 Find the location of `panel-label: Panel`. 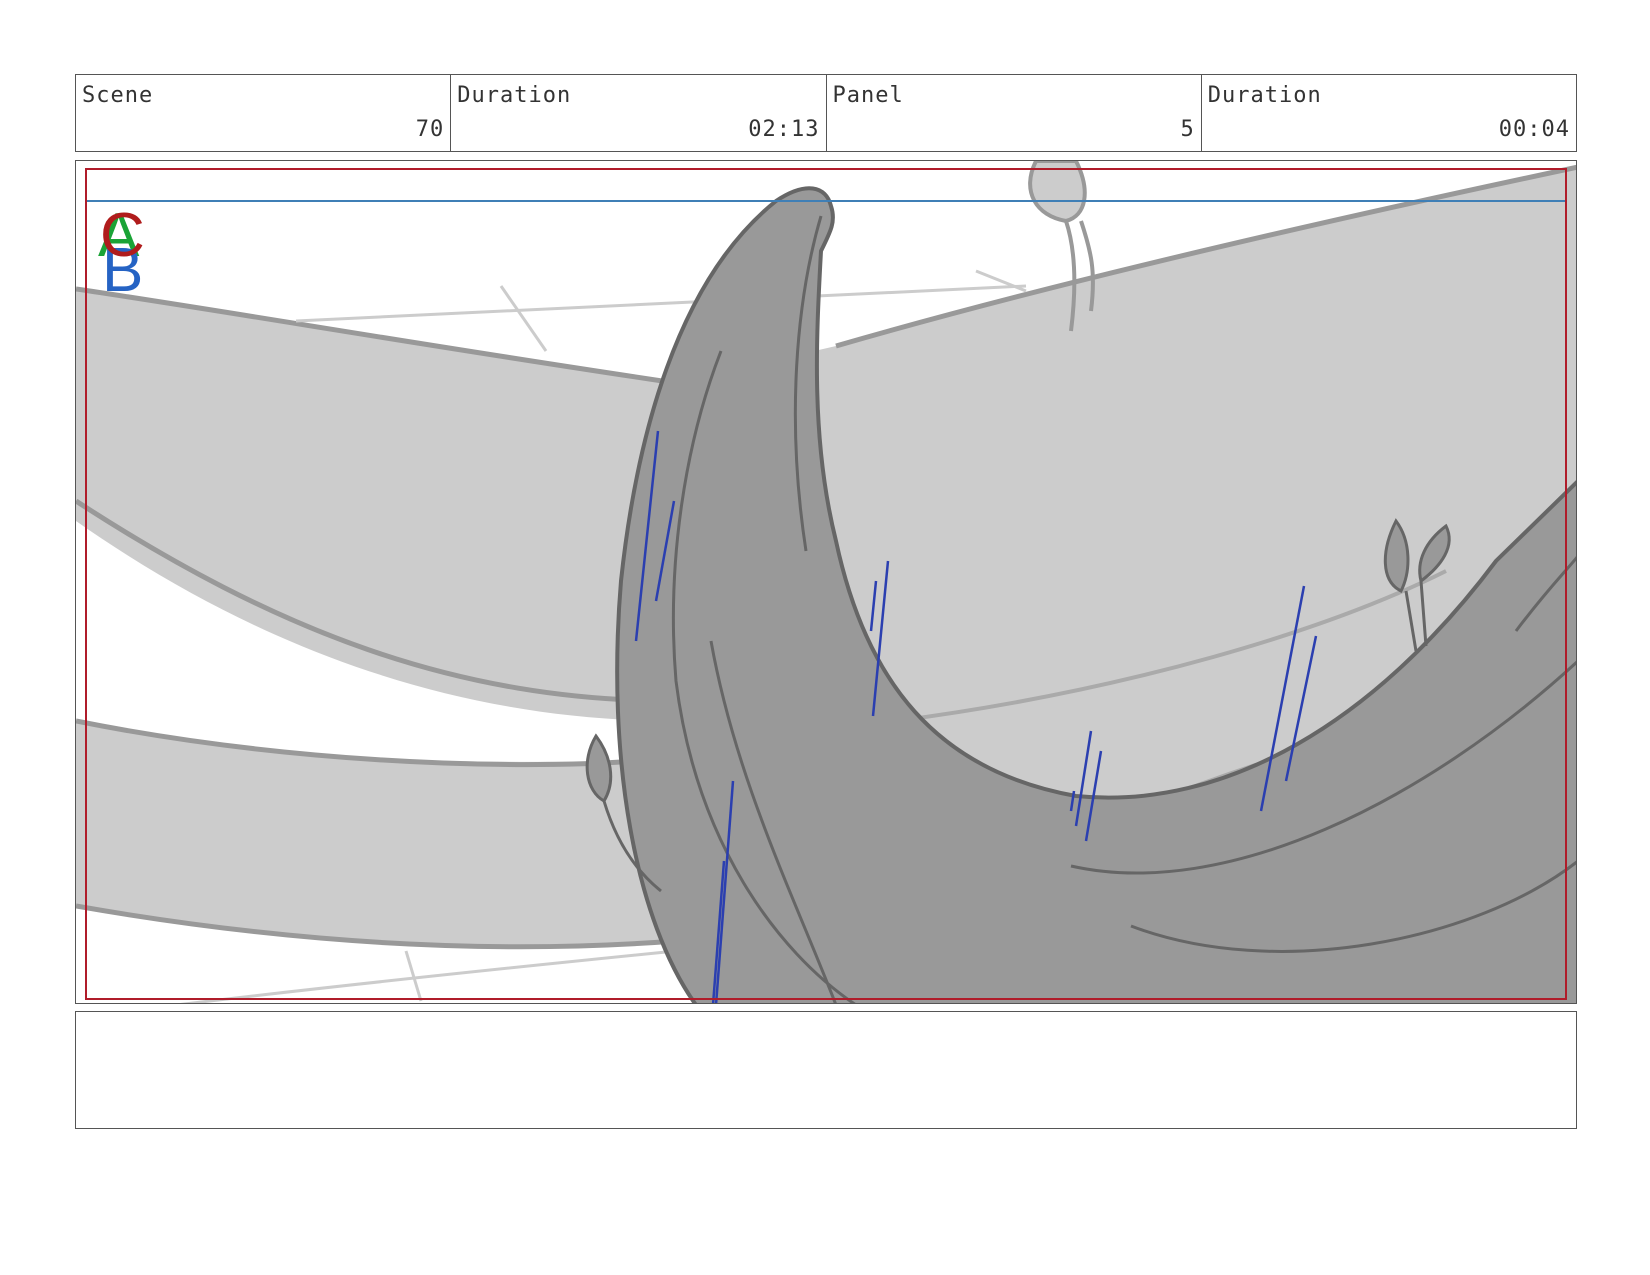

panel-label: Panel is located at coordinates (868, 95).